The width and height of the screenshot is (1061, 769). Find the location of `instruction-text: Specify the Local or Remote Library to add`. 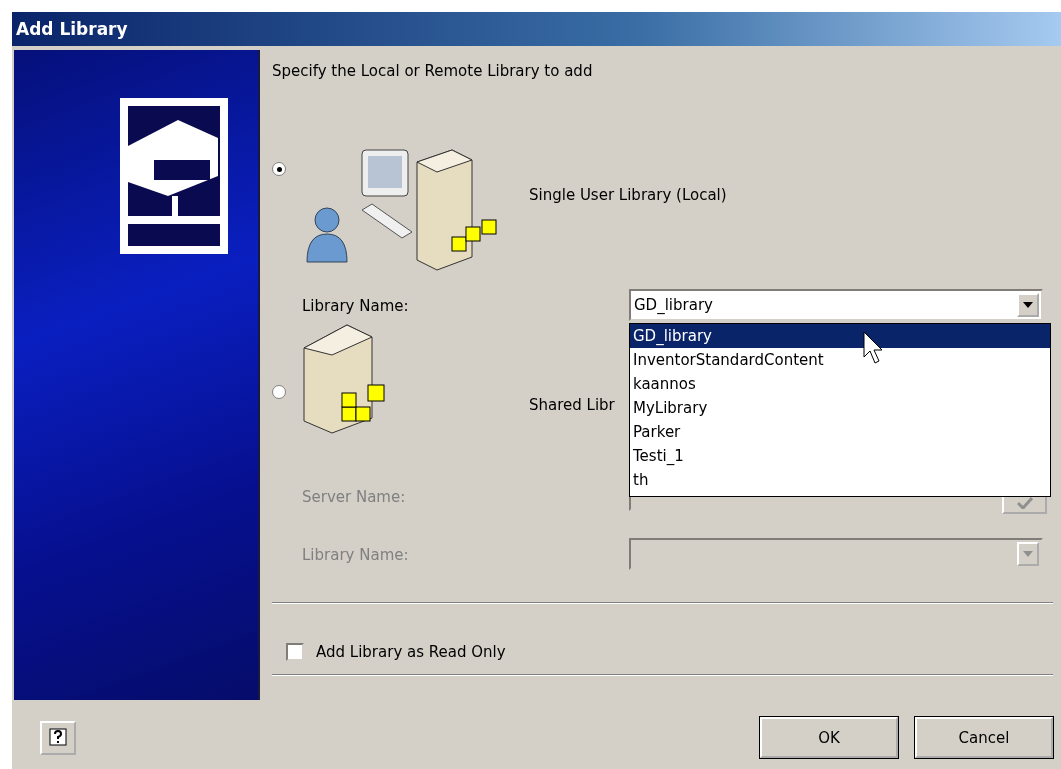

instruction-text: Specify the Local or Remote Library to add is located at coordinates (433, 71).